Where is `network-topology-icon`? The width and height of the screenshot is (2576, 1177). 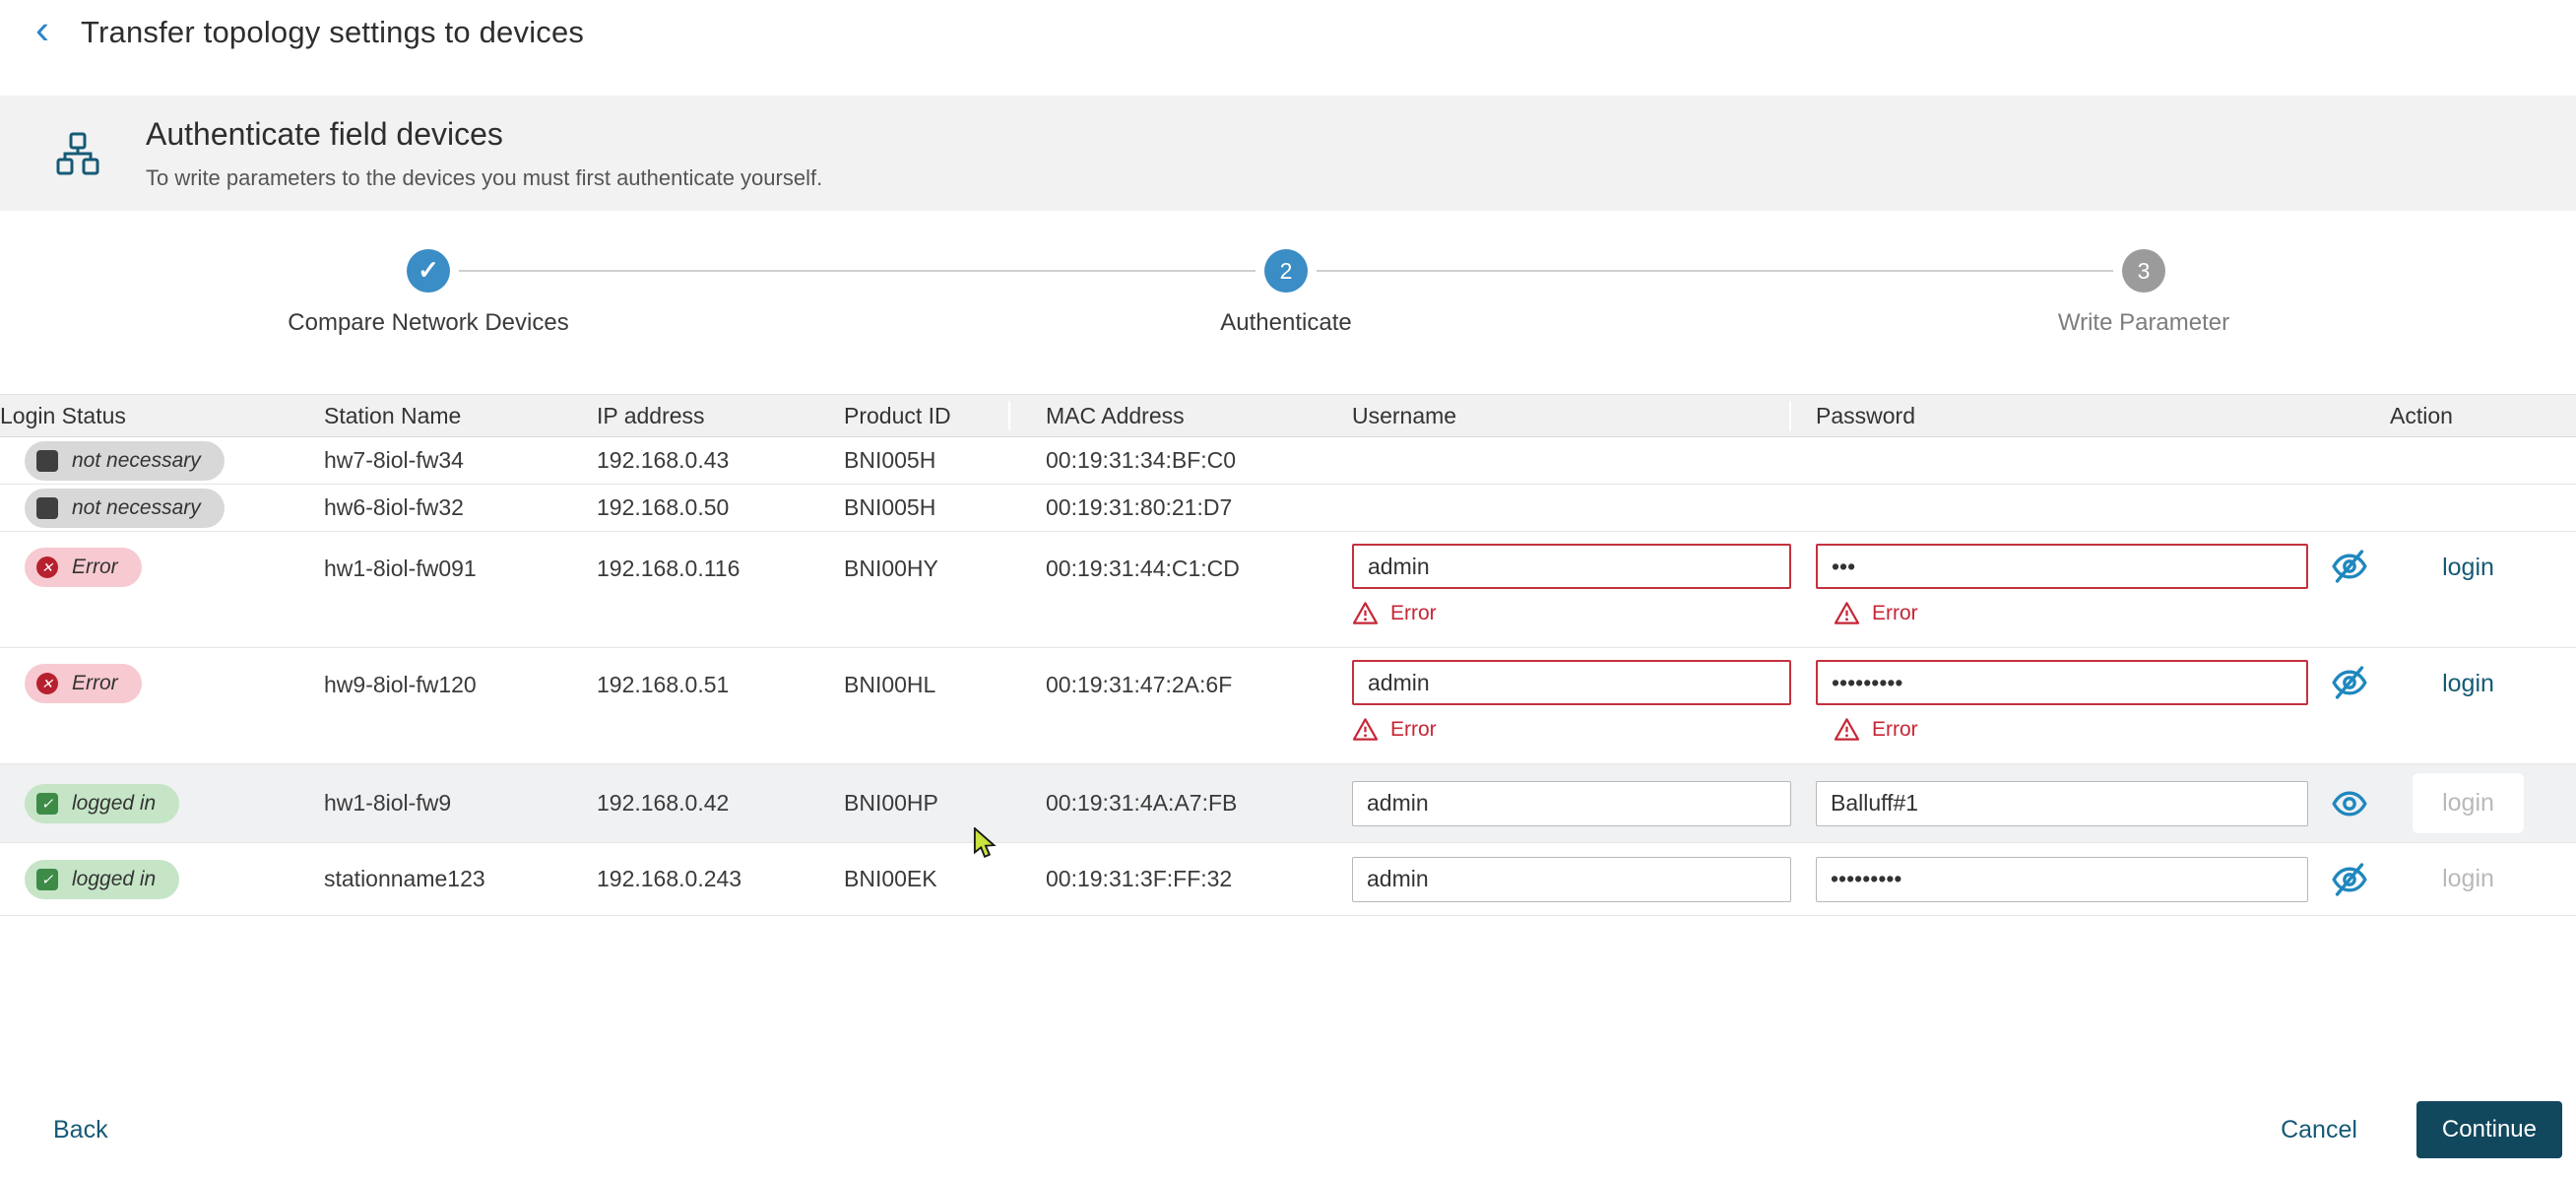
network-topology-icon is located at coordinates (77, 153).